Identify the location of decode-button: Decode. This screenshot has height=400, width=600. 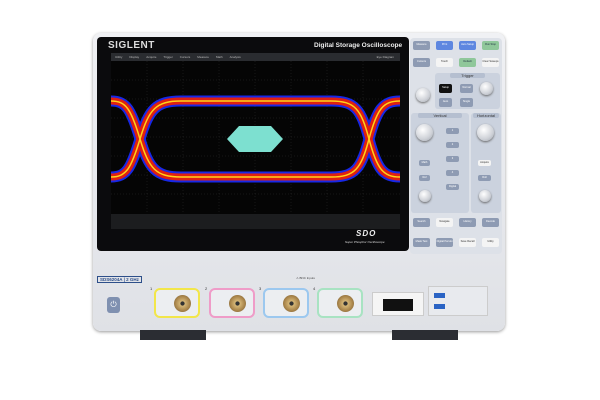
(490, 222).